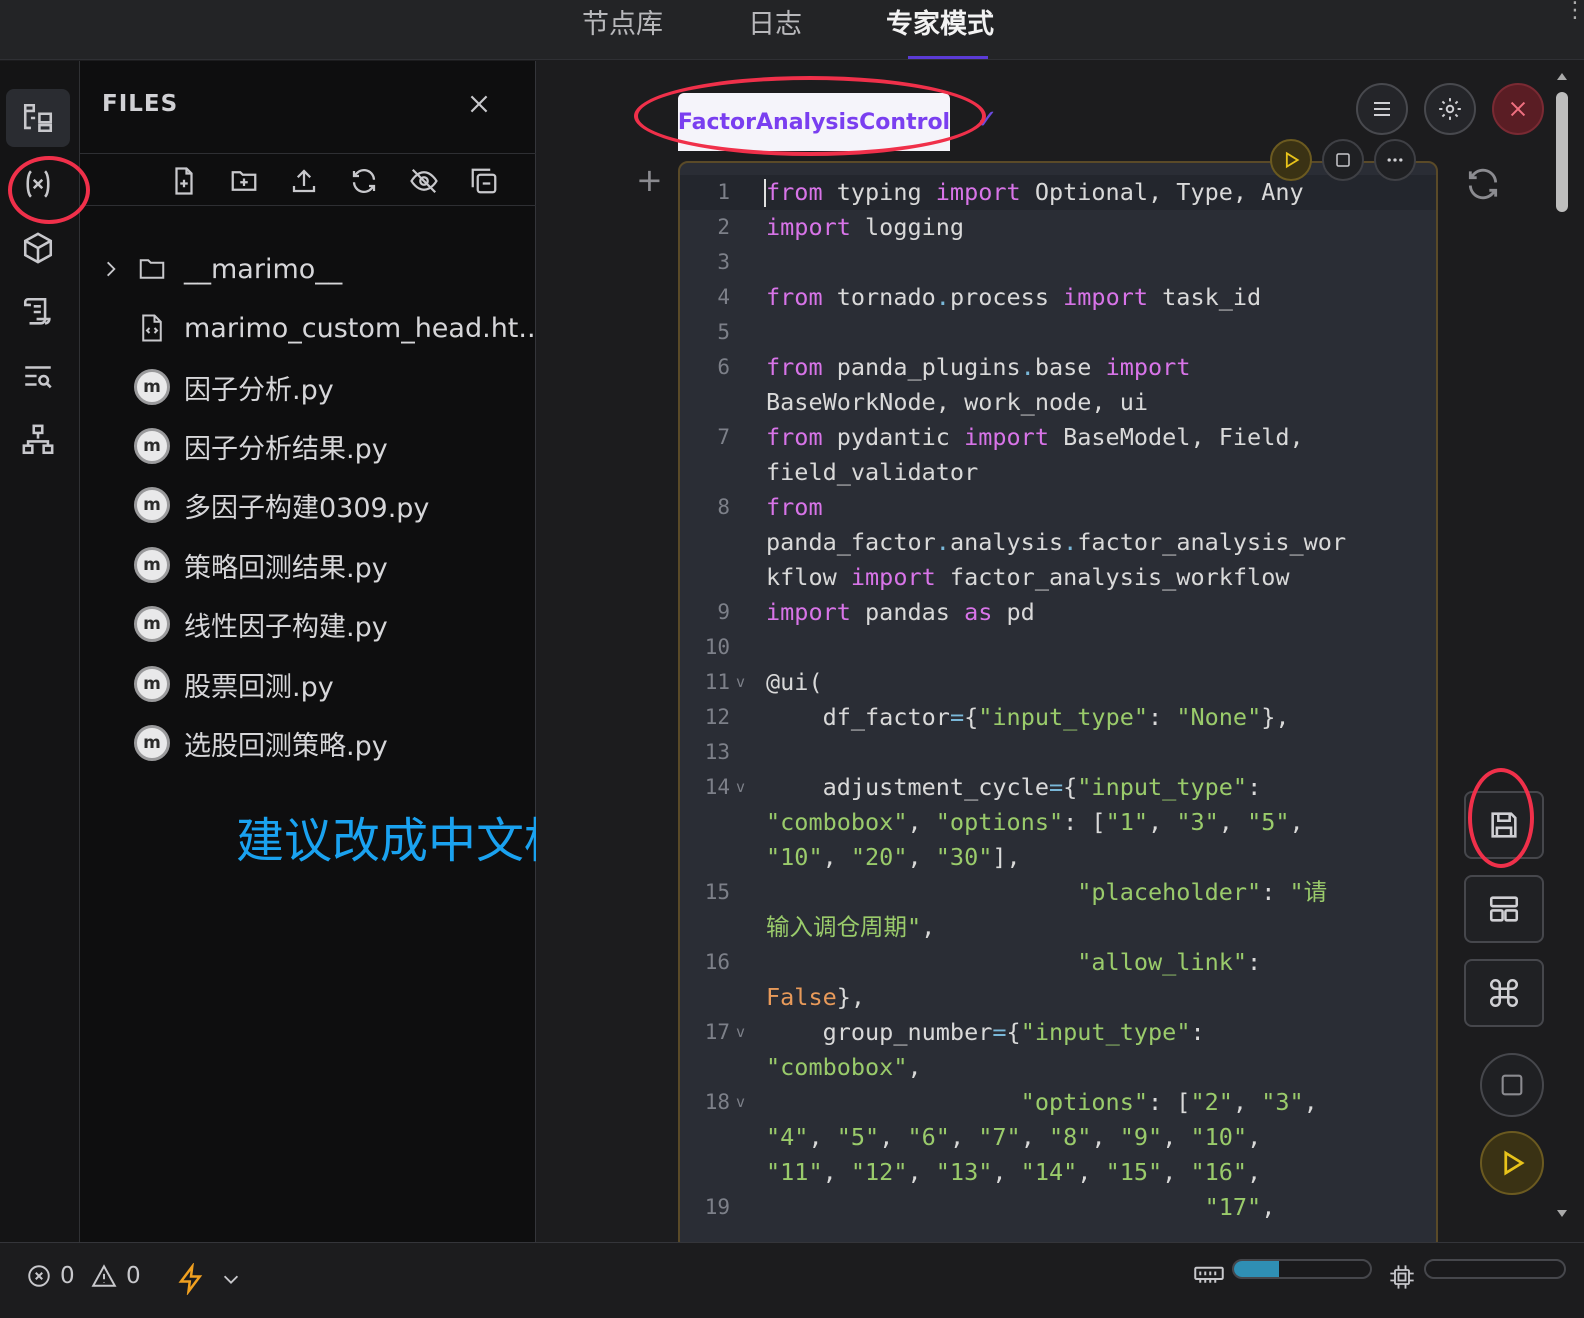 The height and width of the screenshot is (1318, 1584). What do you see at coordinates (38, 248) in the screenshot?
I see `package-icon` at bounding box center [38, 248].